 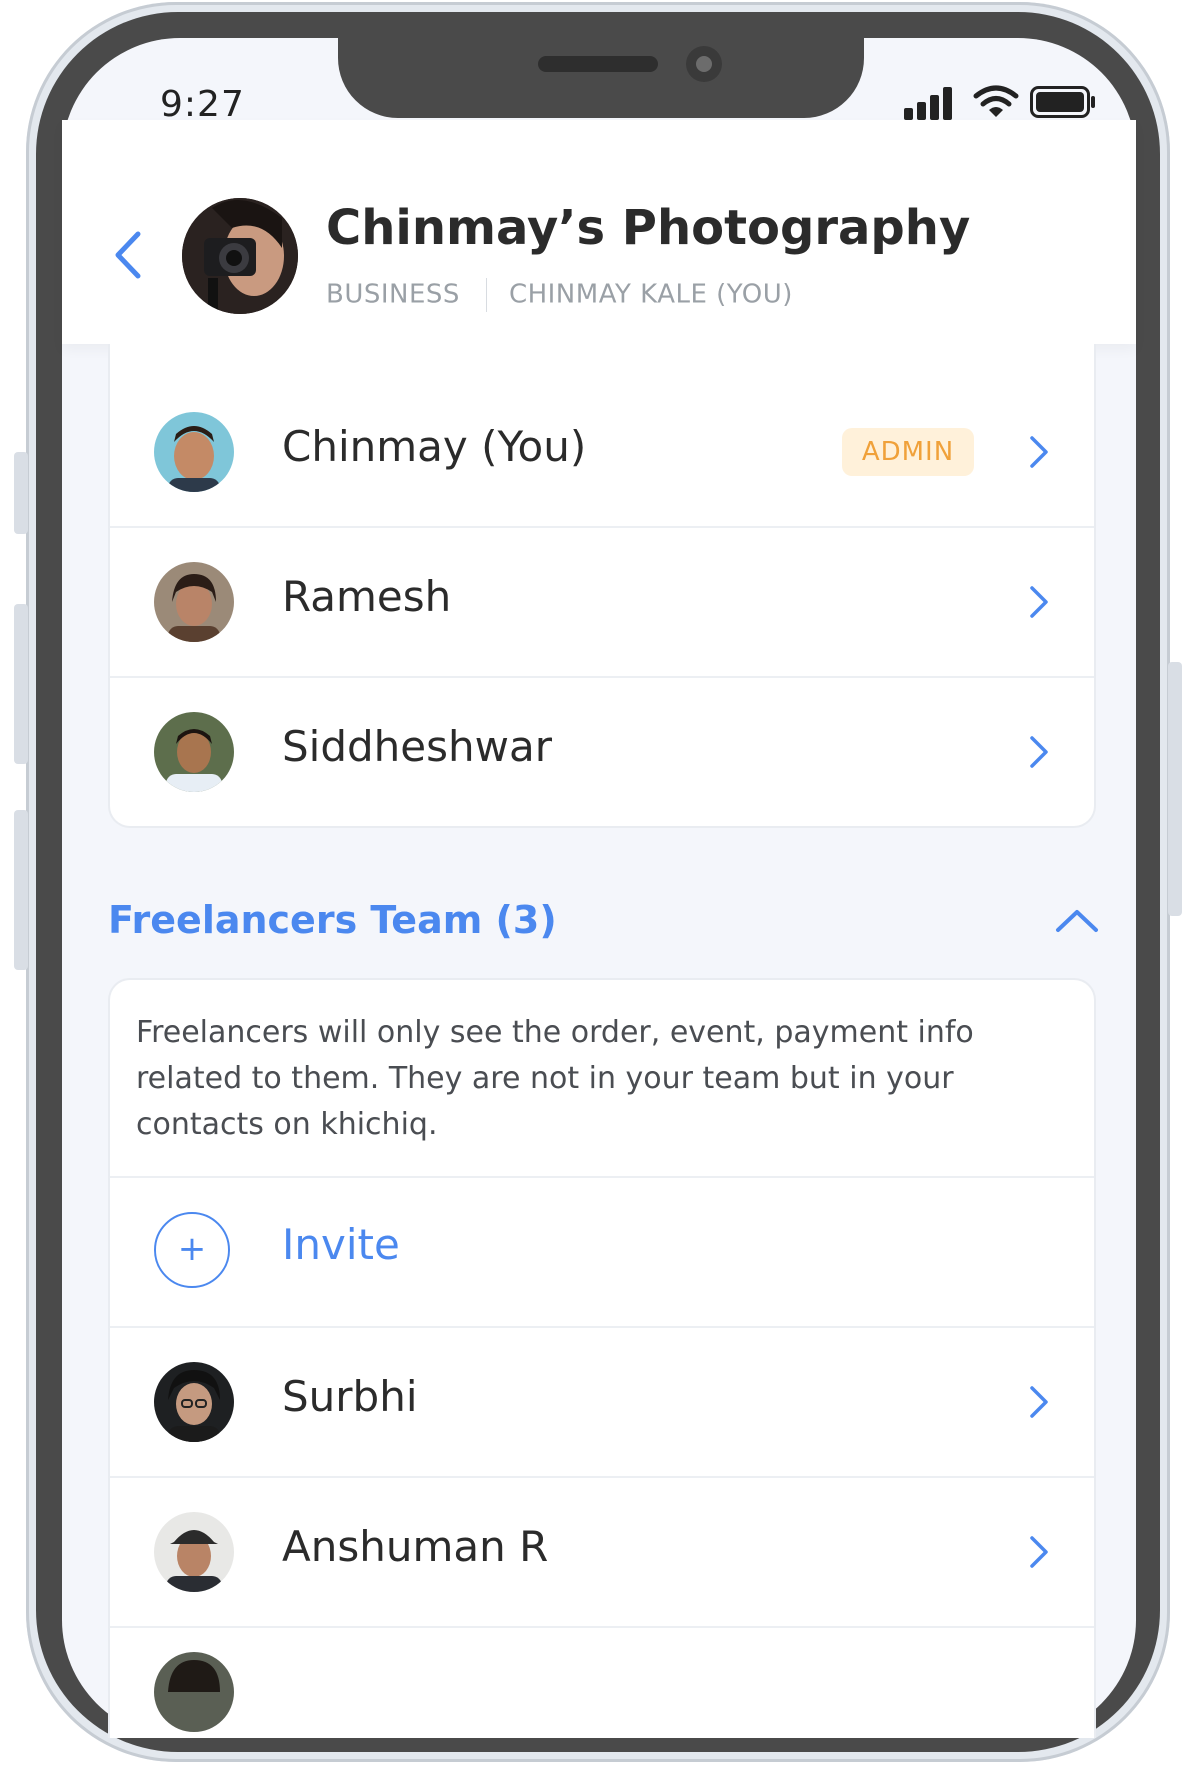 What do you see at coordinates (601, 77) in the screenshot?
I see `notch` at bounding box center [601, 77].